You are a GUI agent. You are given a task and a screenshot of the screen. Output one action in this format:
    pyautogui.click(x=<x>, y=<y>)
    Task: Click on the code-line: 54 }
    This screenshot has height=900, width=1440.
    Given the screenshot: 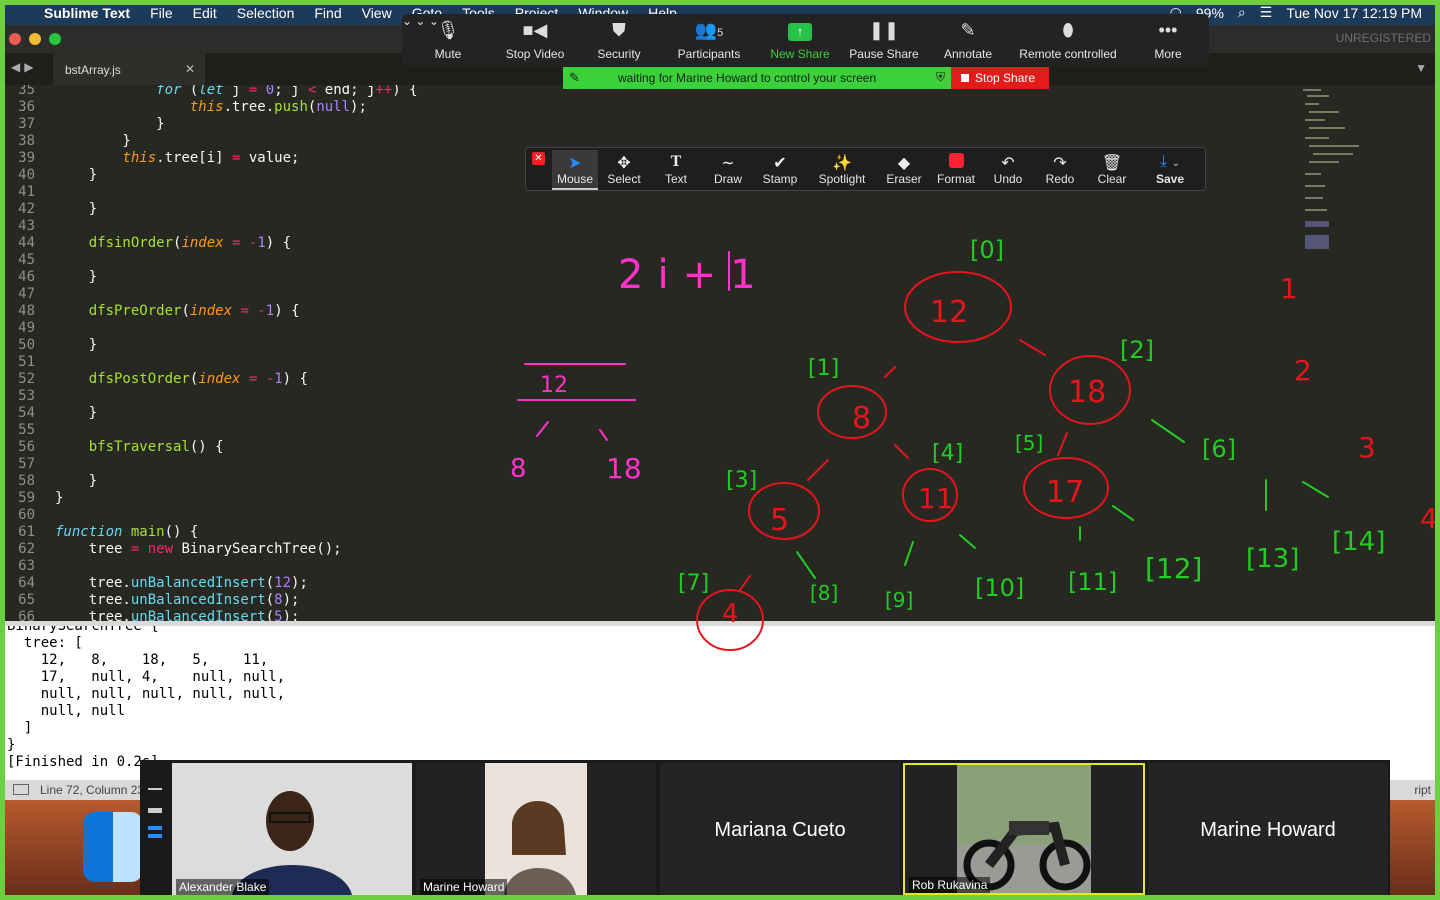 What is the action you would take?
    pyautogui.click(x=58, y=413)
    